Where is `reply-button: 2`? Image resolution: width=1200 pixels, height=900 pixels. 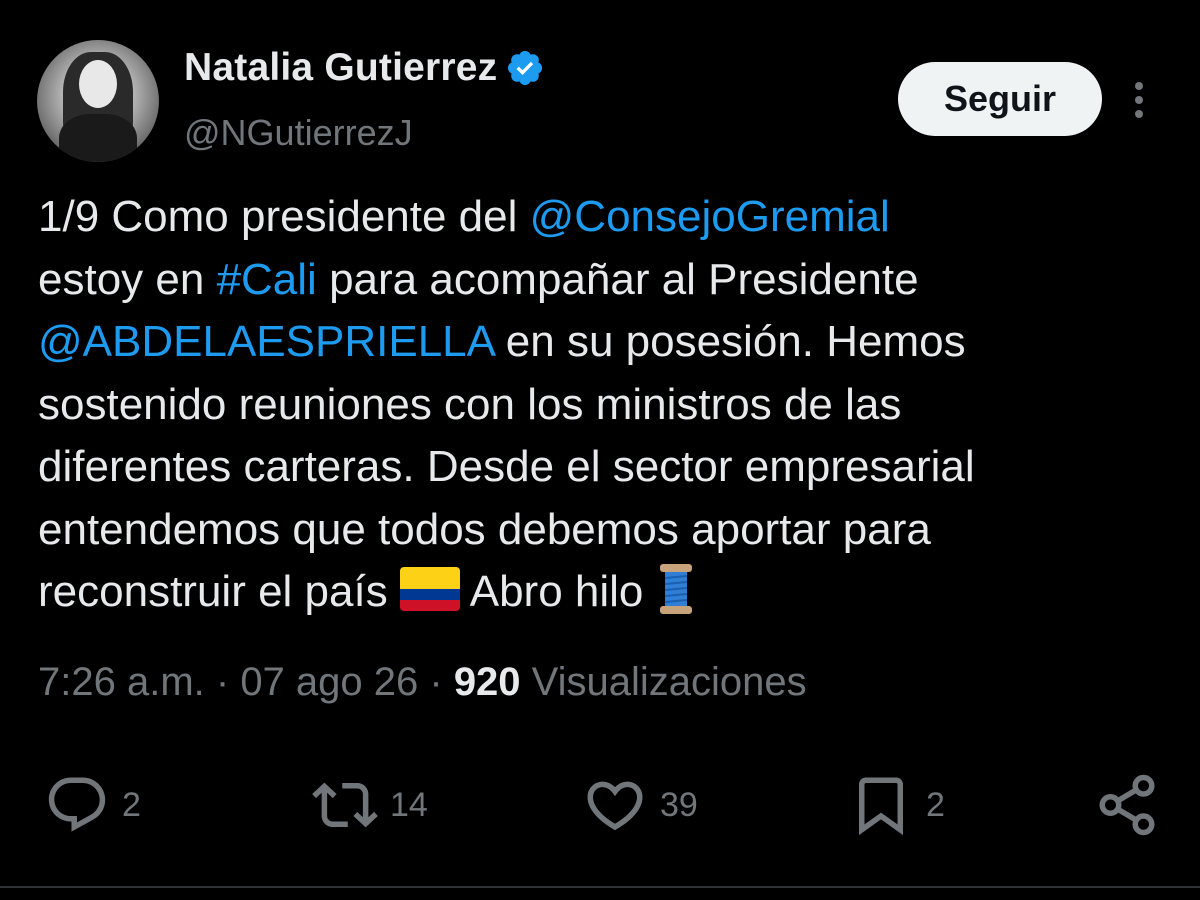 reply-button: 2 is located at coordinates (92, 805).